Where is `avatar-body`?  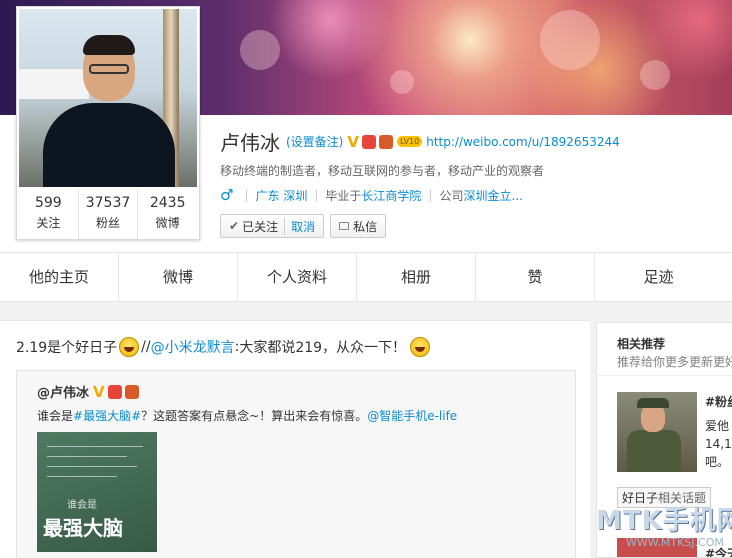
avatar-body is located at coordinates (109, 145).